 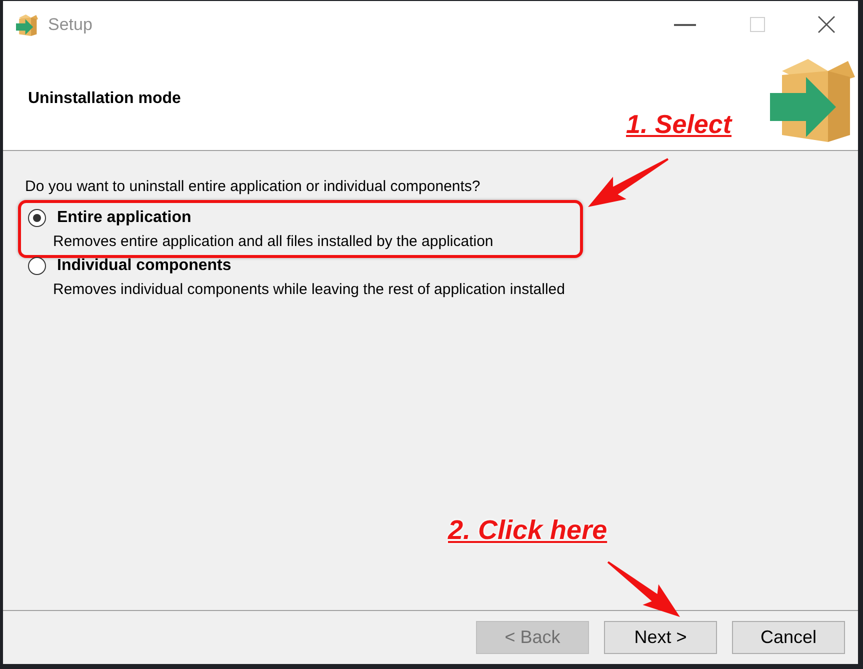 What do you see at coordinates (788, 637) in the screenshot?
I see `cancel-button: Cancel` at bounding box center [788, 637].